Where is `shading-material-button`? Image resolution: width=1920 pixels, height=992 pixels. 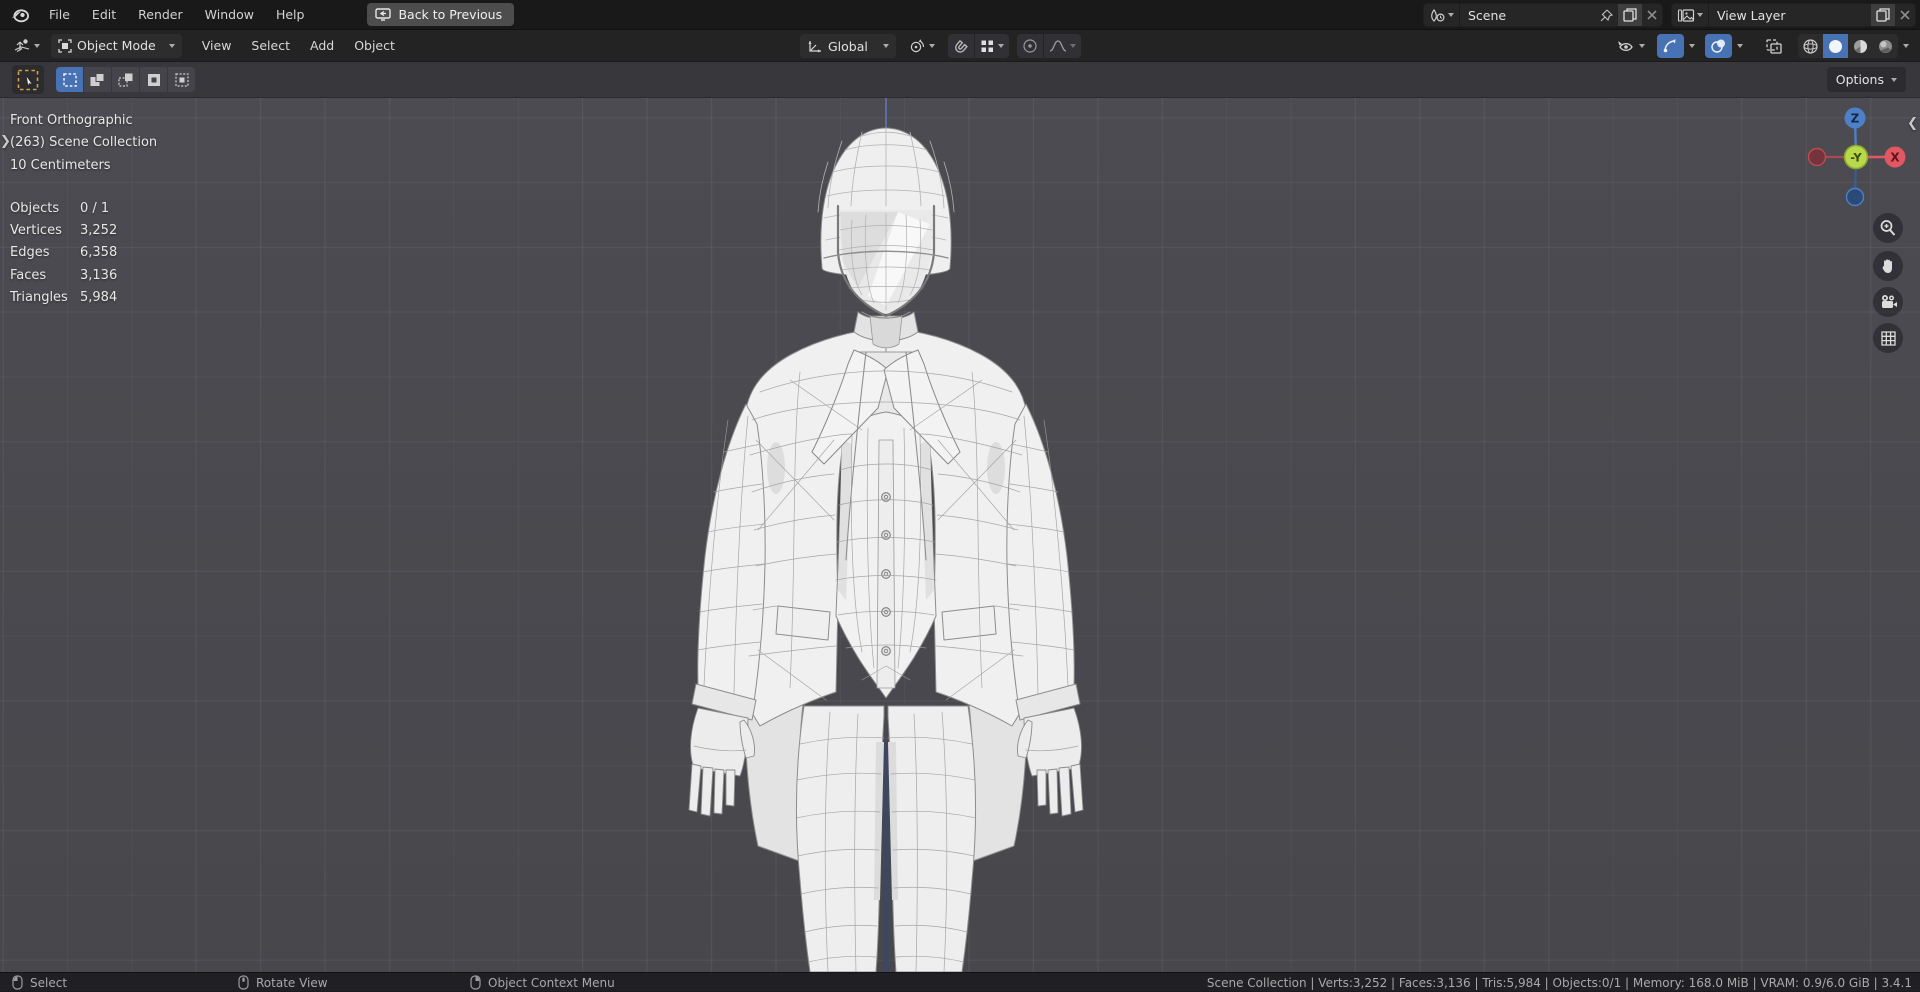 shading-material-button is located at coordinates (1860, 46).